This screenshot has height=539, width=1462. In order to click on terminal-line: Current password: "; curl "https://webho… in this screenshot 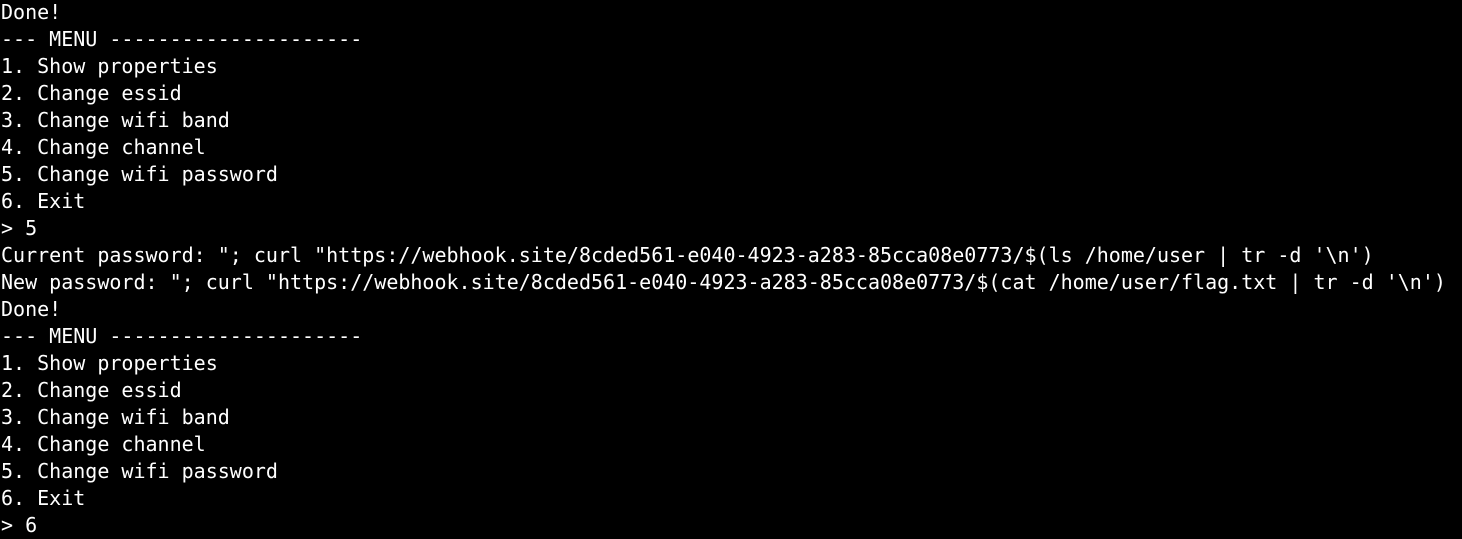, I will do `click(687, 255)`.